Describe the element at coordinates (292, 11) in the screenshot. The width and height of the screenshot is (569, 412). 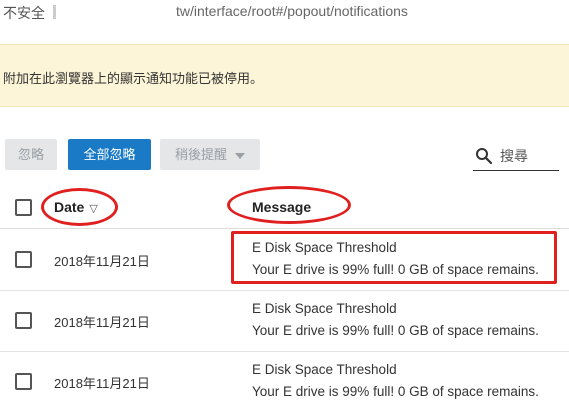
I see `url-text: tw/interface/root#/popout/notifications` at that location.